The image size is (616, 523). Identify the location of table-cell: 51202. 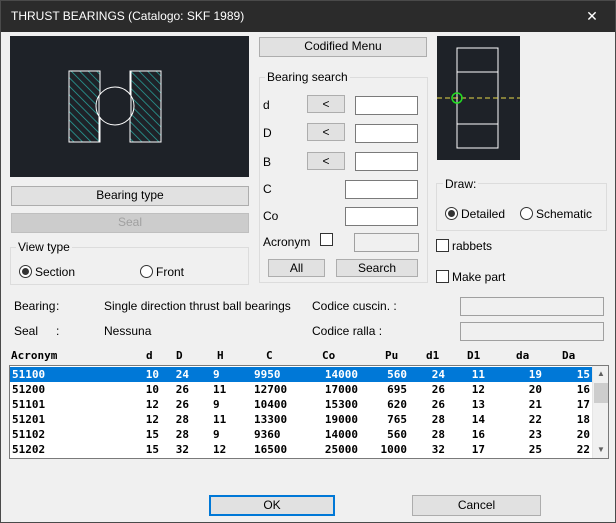
(29, 449).